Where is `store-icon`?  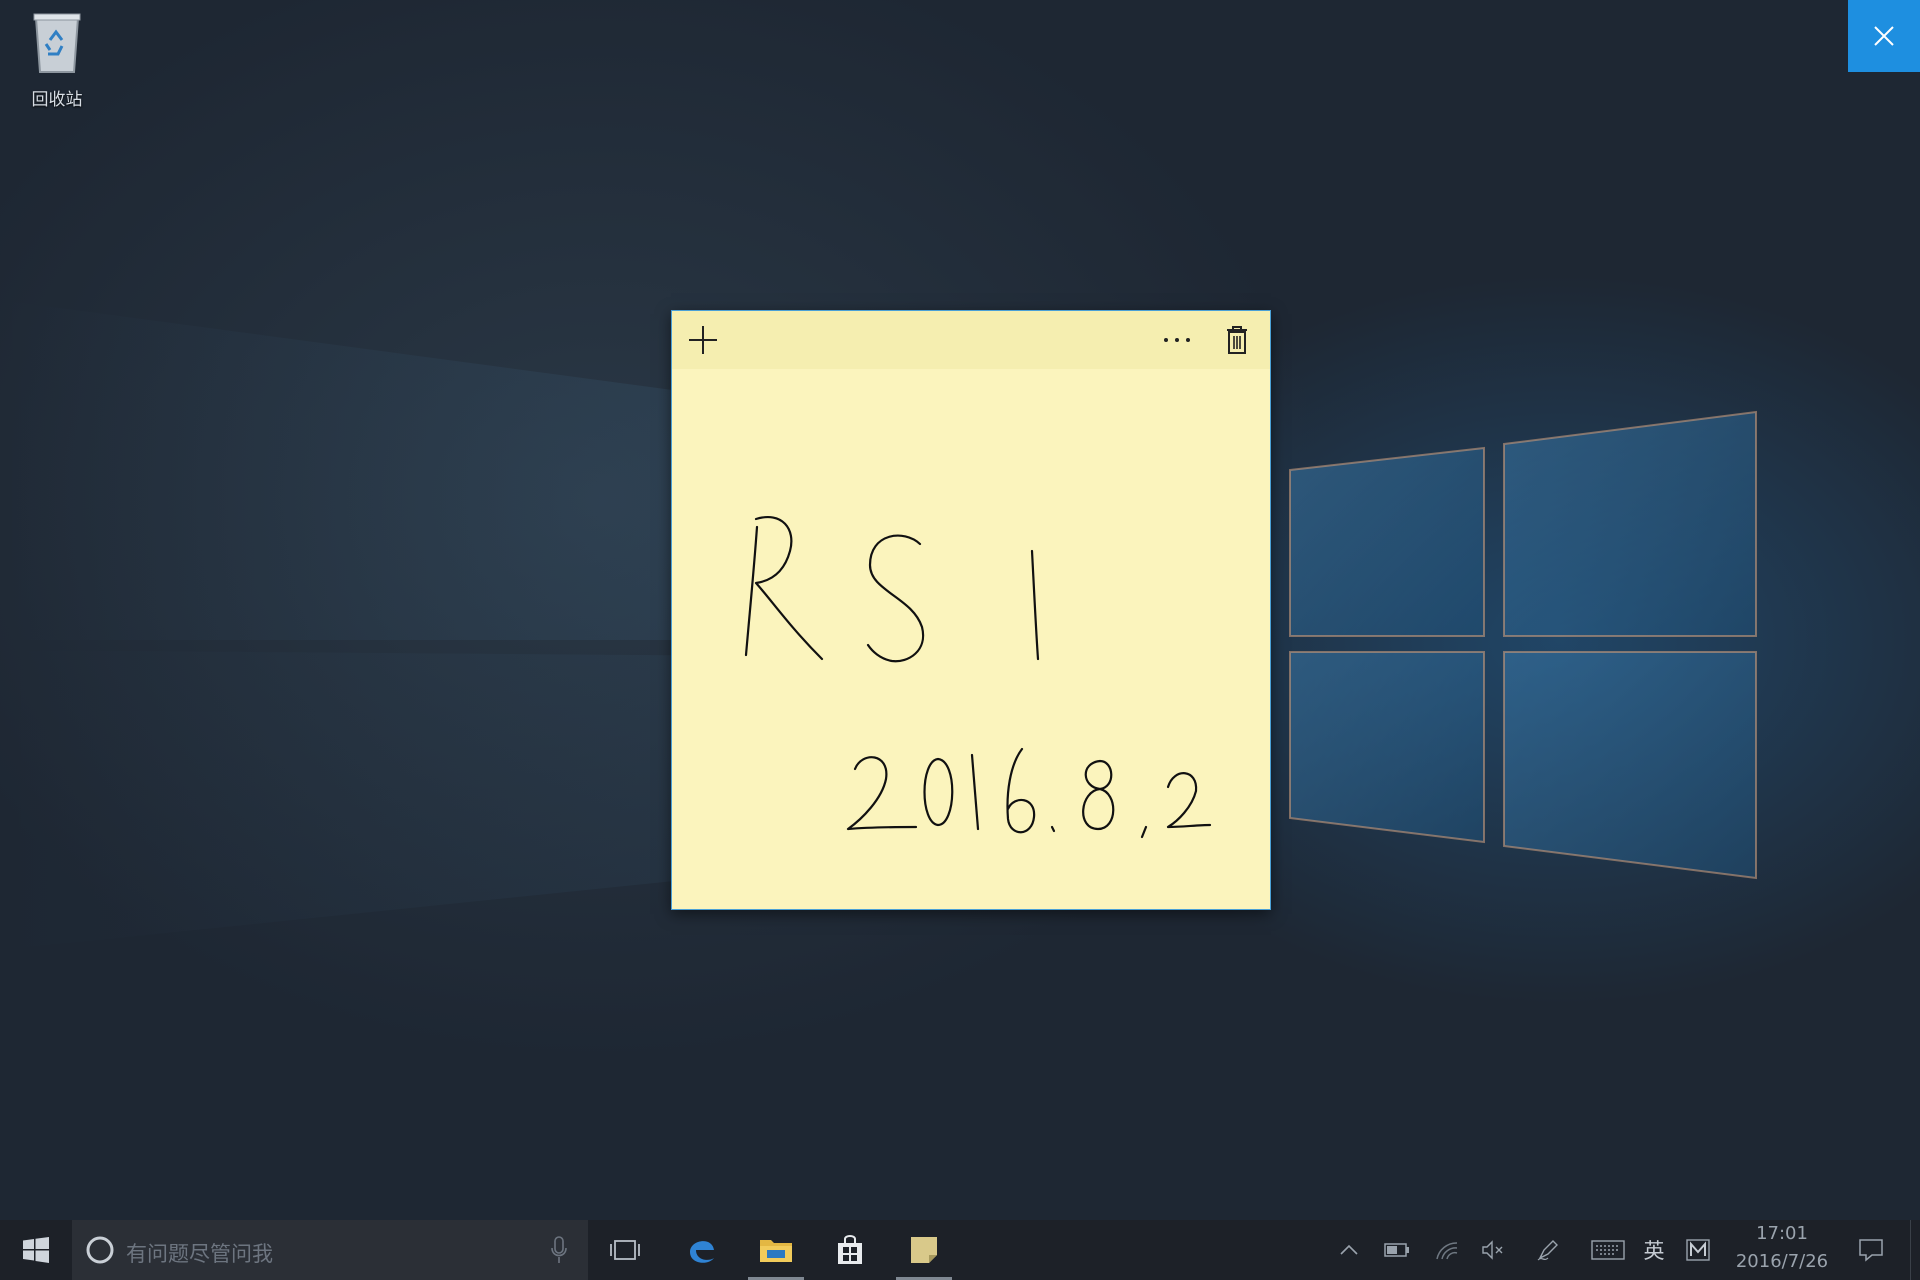
store-icon is located at coordinates (850, 1249).